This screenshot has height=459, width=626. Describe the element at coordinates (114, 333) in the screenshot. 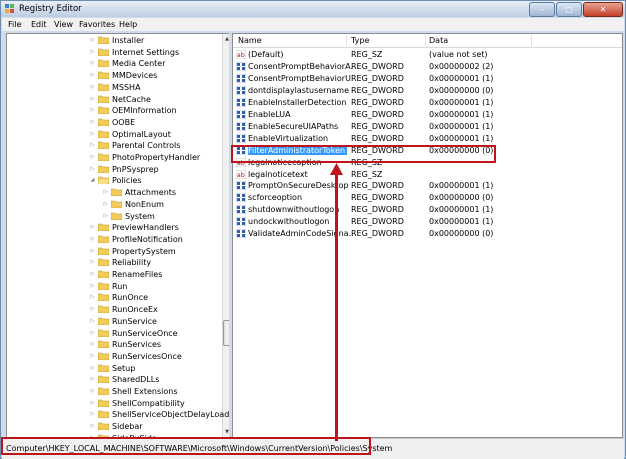

I see `tree-item: ▷ RunServiceOnce` at that location.